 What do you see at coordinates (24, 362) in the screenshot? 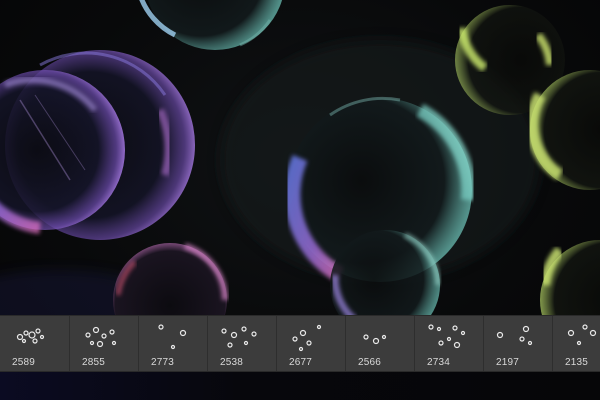
I see `brush-size-label: 2589` at bounding box center [24, 362].